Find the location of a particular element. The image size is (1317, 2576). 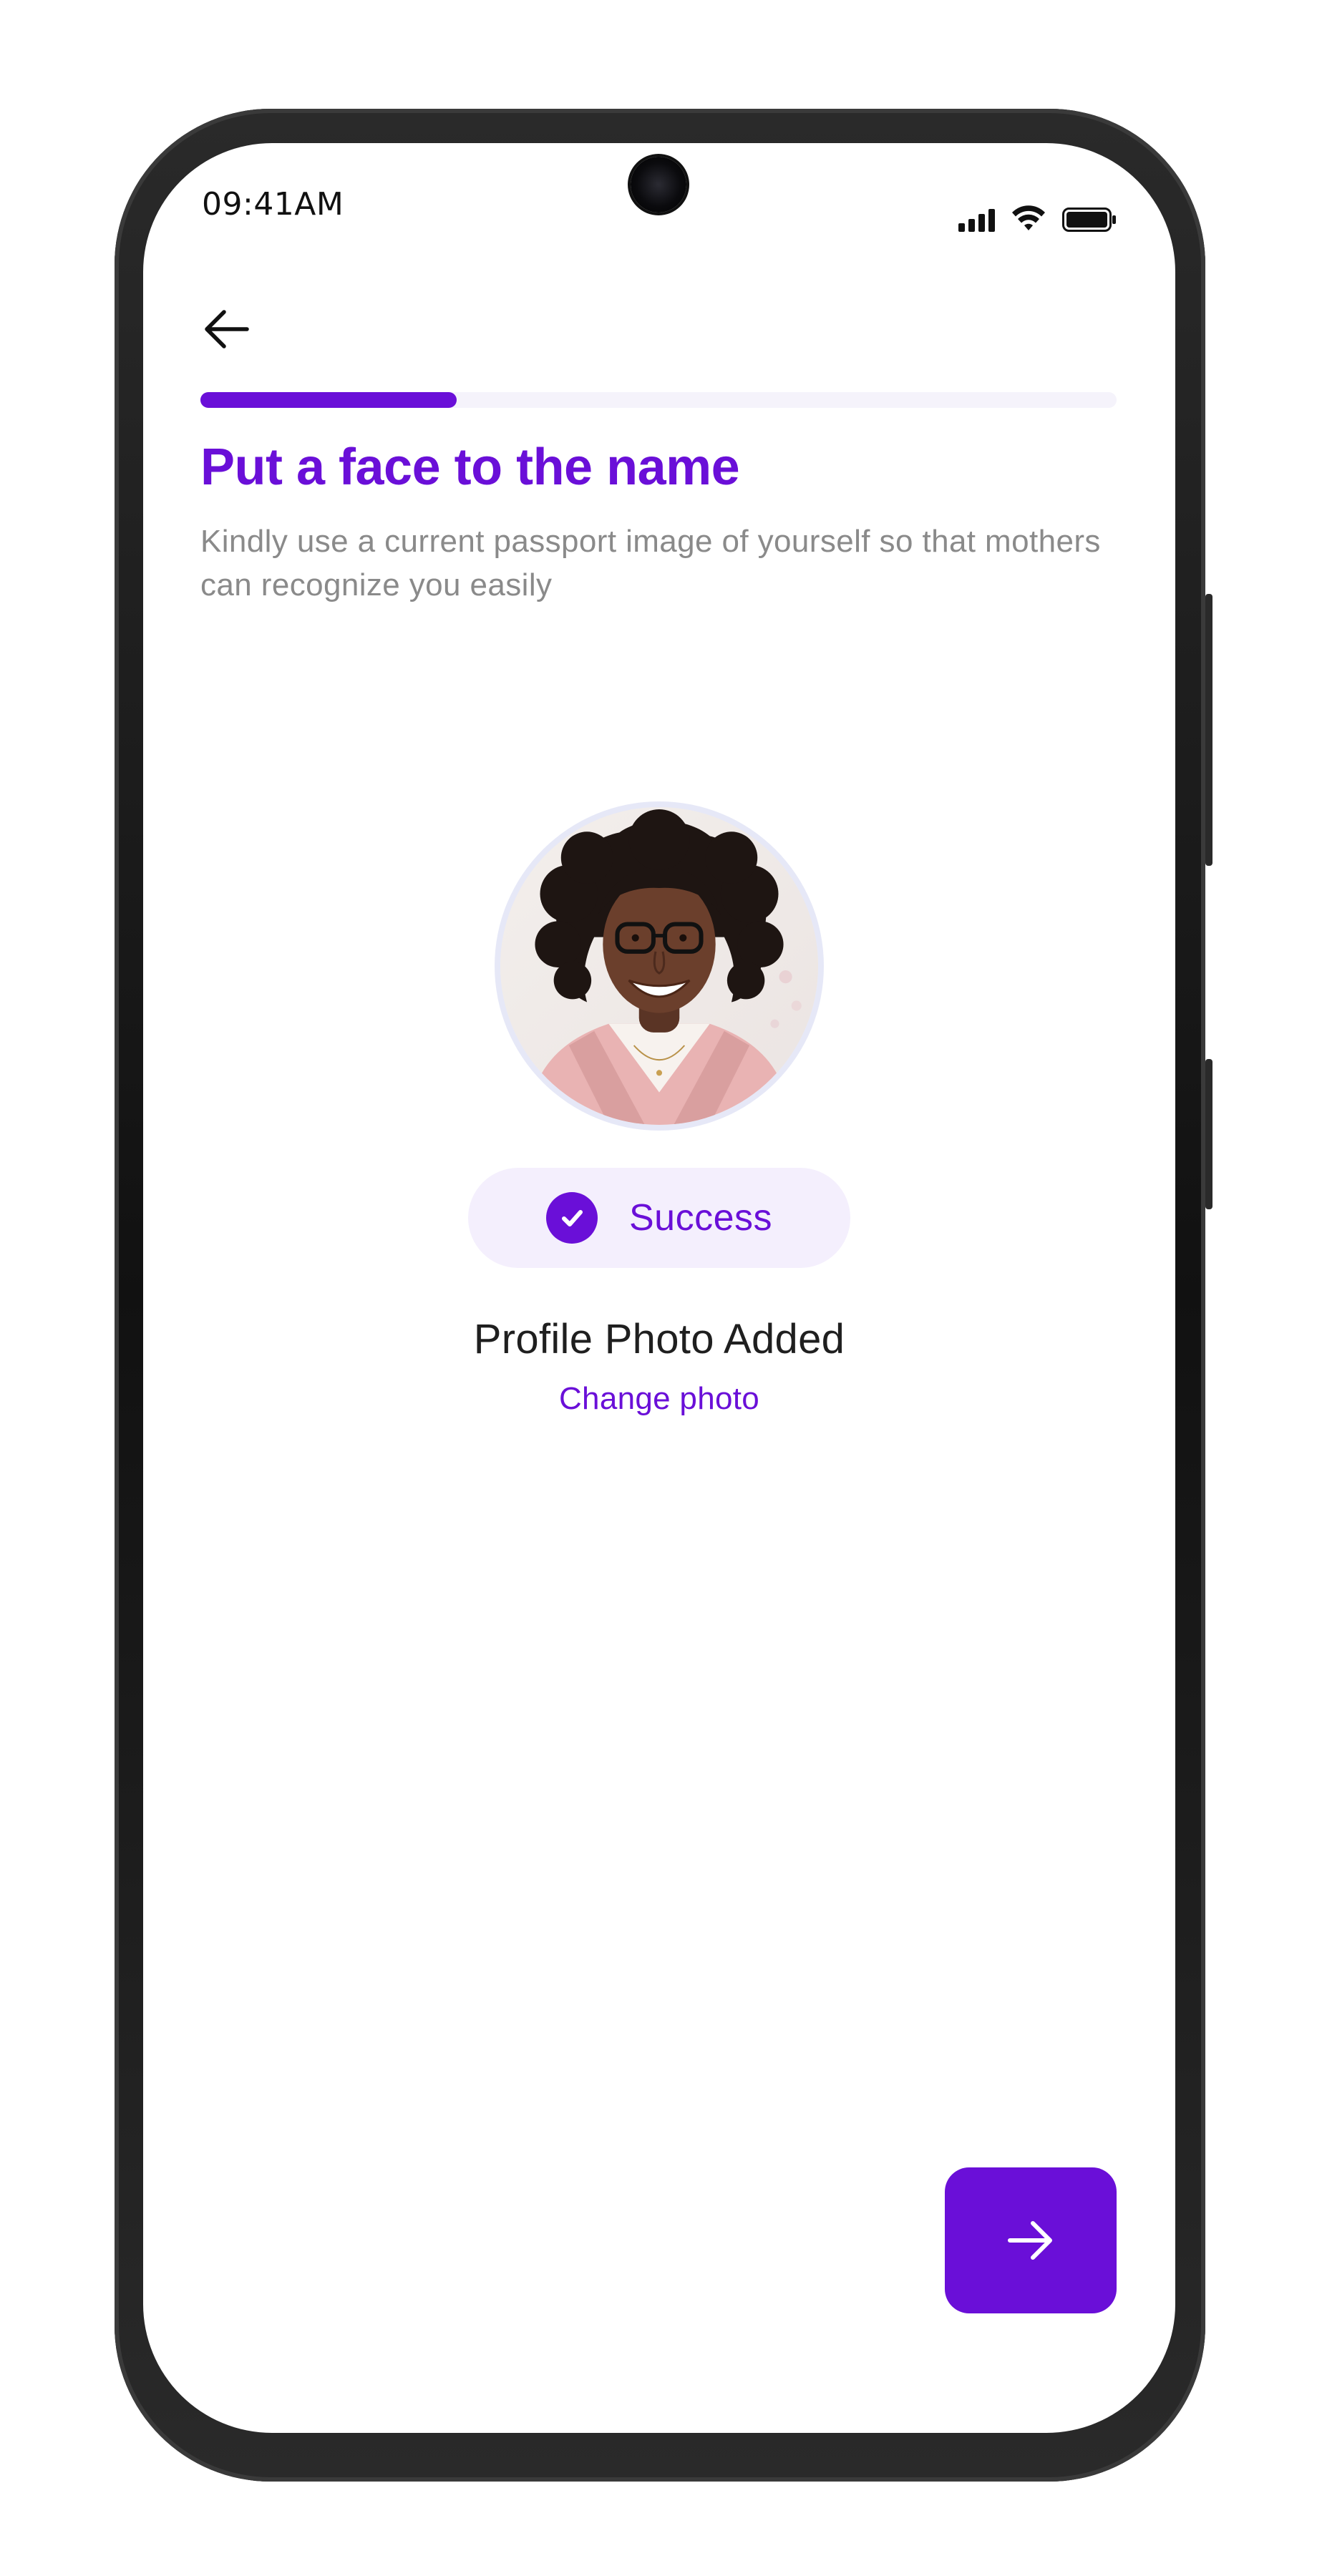

next-button is located at coordinates (1031, 2240).